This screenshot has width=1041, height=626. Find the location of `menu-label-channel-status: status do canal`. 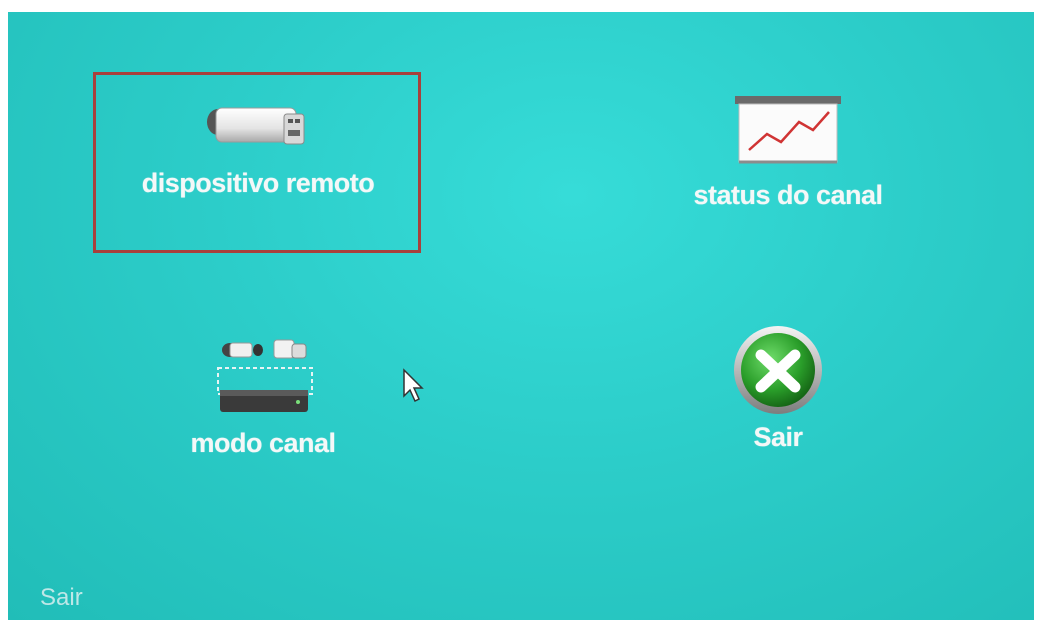

menu-label-channel-status: status do canal is located at coordinates (788, 195).